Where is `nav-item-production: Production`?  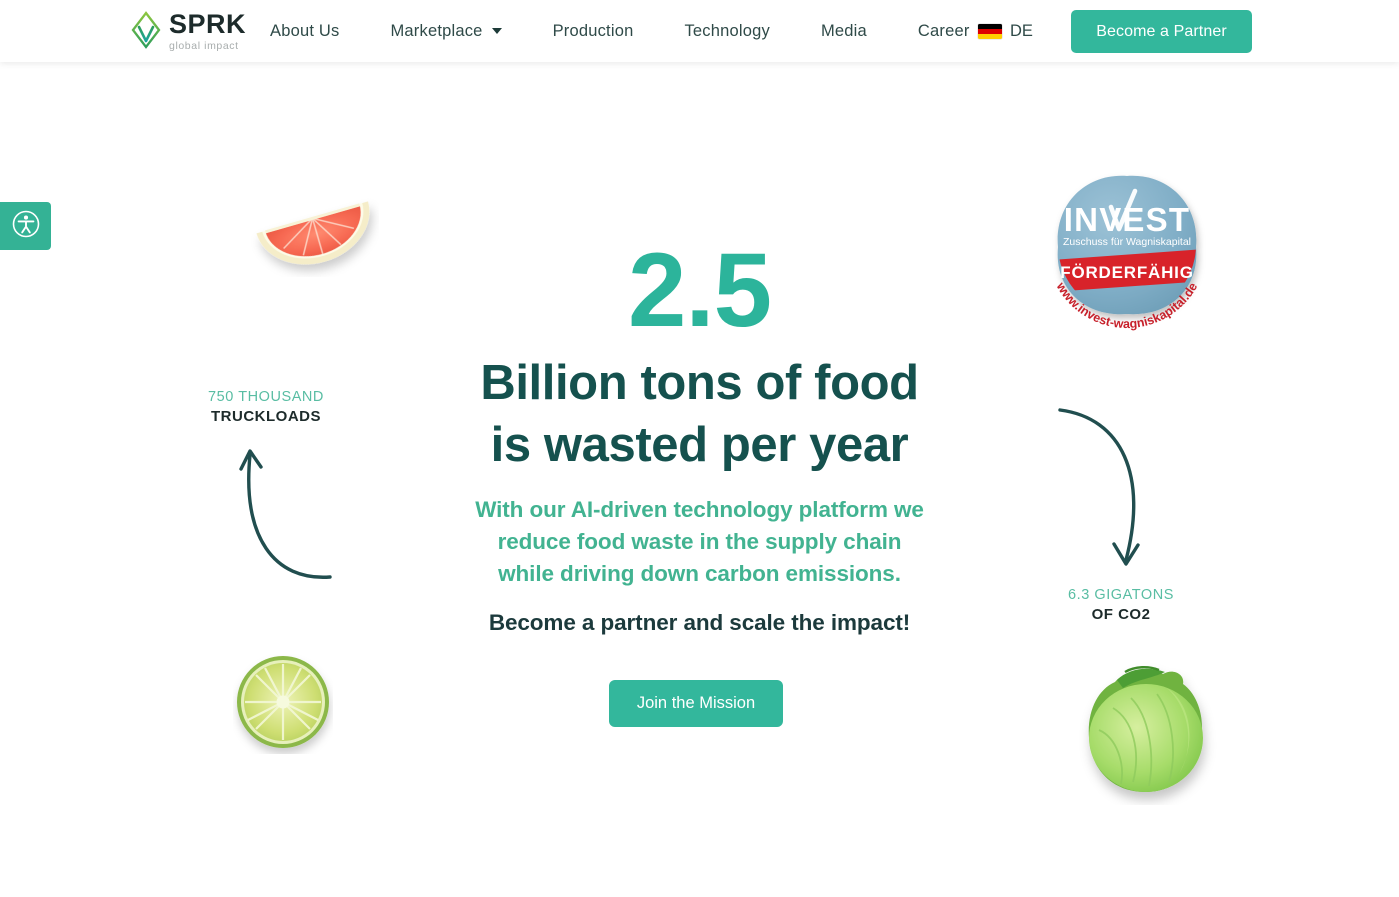
nav-item-production: Production is located at coordinates (593, 31).